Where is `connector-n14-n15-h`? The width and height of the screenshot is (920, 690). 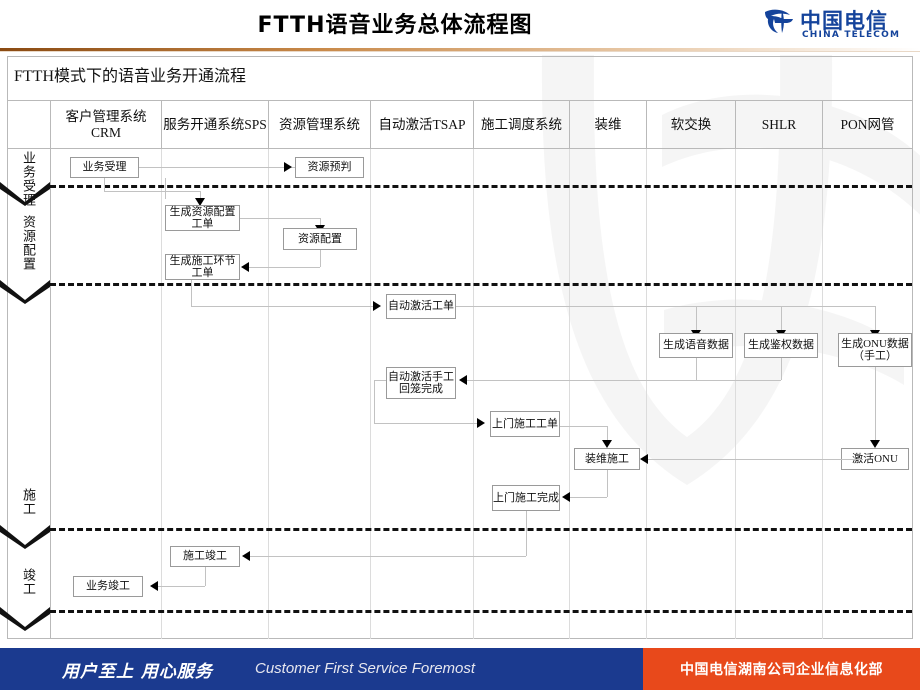
connector-n14-n15-h is located at coordinates (388, 556).